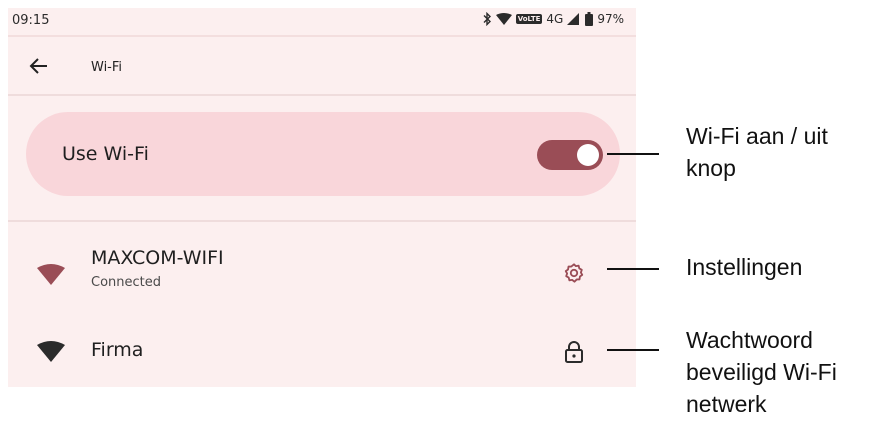 This screenshot has height=428, width=884. I want to click on settings-callout-text: Instellingen, so click(744, 267).